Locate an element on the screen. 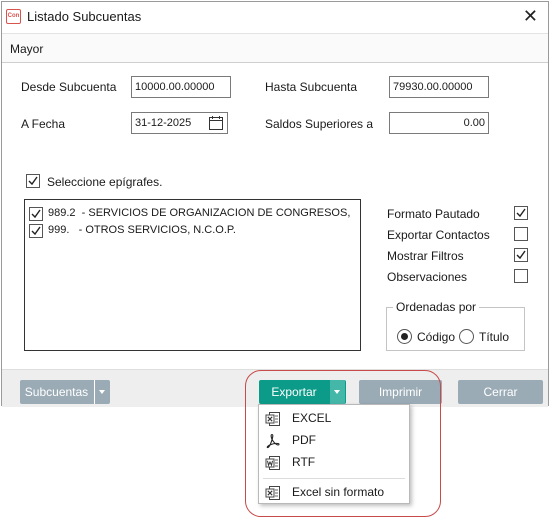 The height and width of the screenshot is (522, 552). app-icon: Con is located at coordinates (13, 16).